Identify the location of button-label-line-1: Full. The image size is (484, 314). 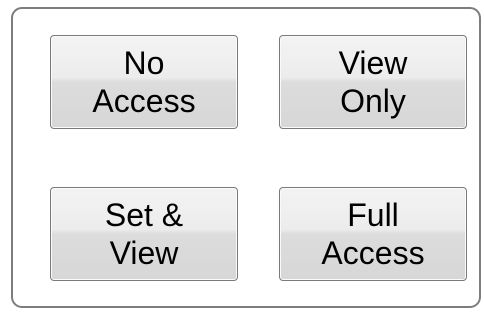
(373, 215).